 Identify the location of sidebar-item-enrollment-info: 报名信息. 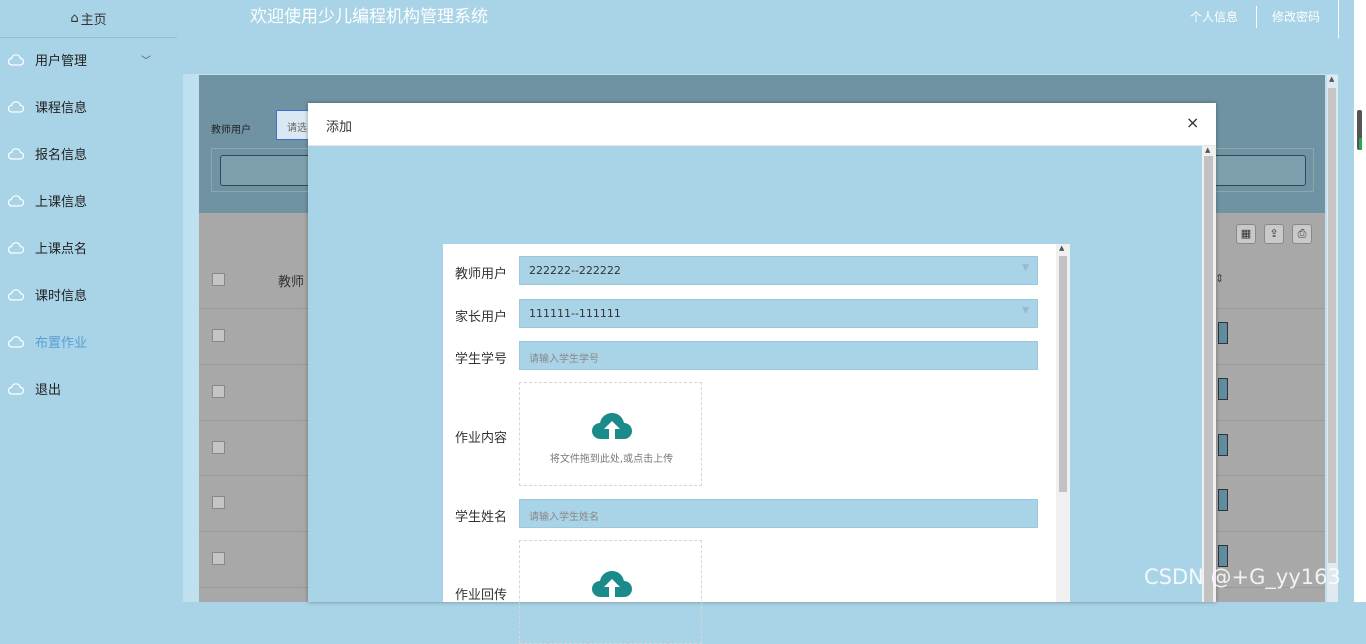
(88, 153).